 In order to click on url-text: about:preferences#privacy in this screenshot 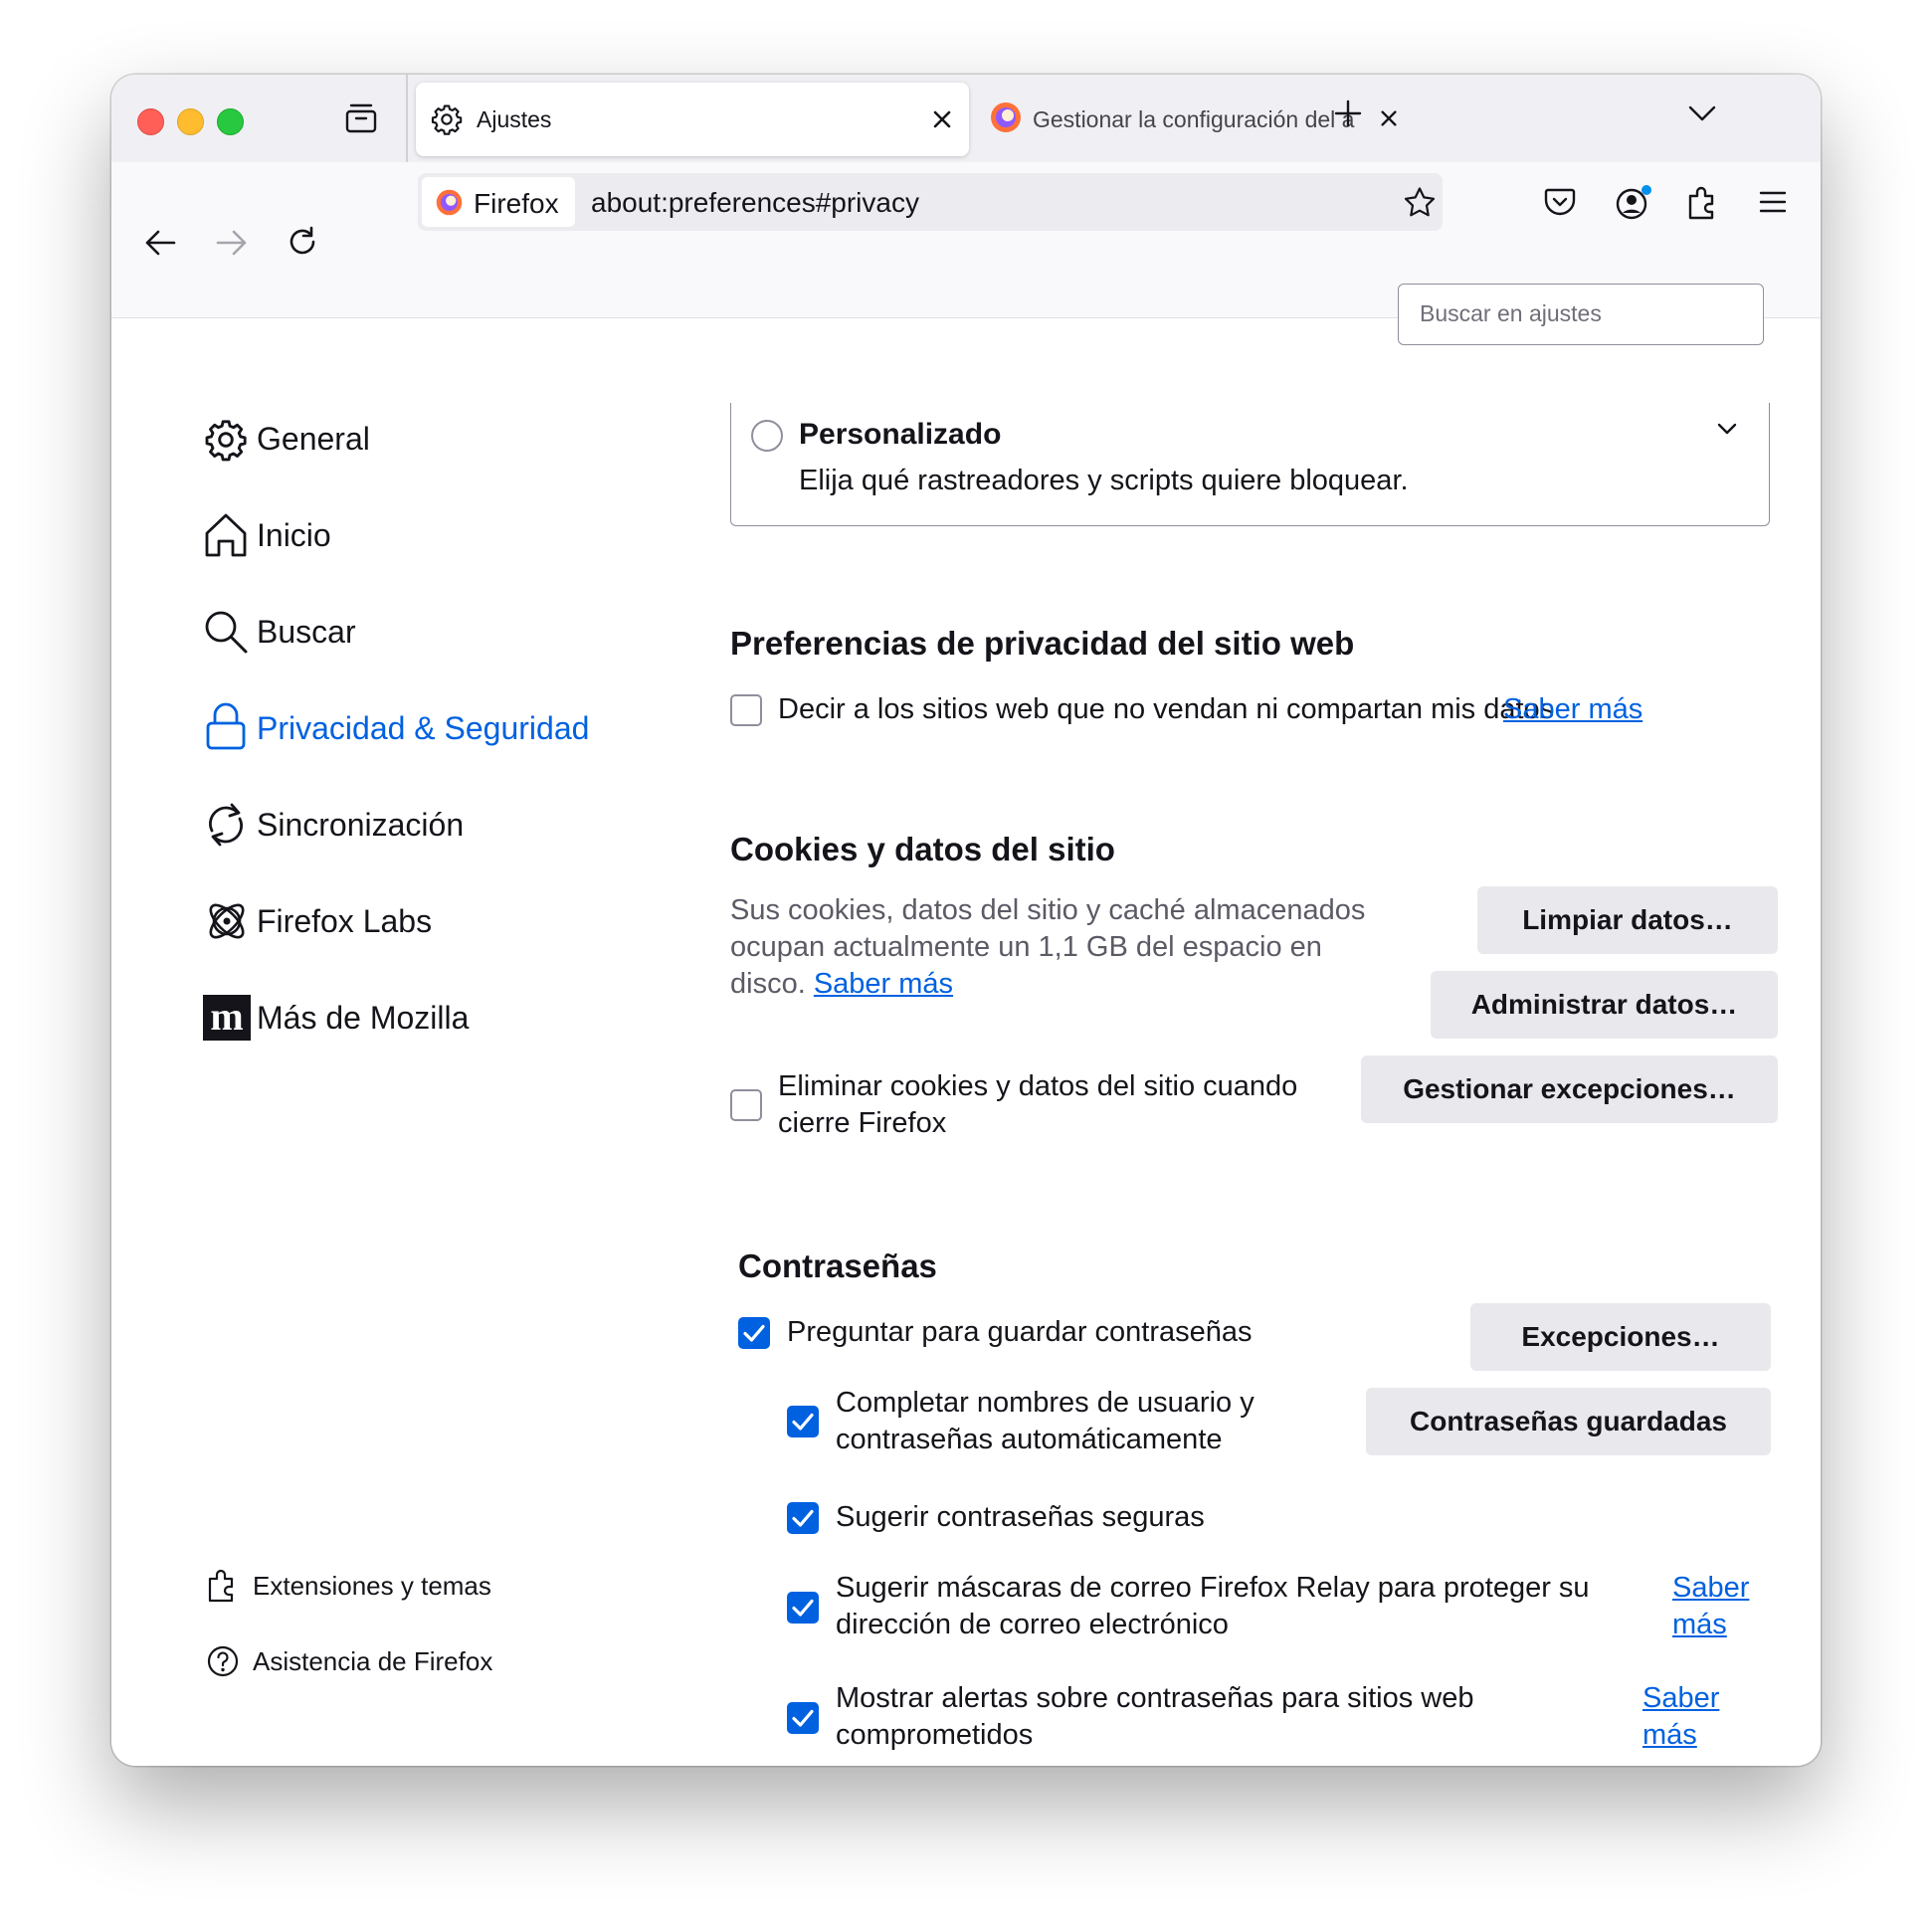, I will do `click(755, 203)`.